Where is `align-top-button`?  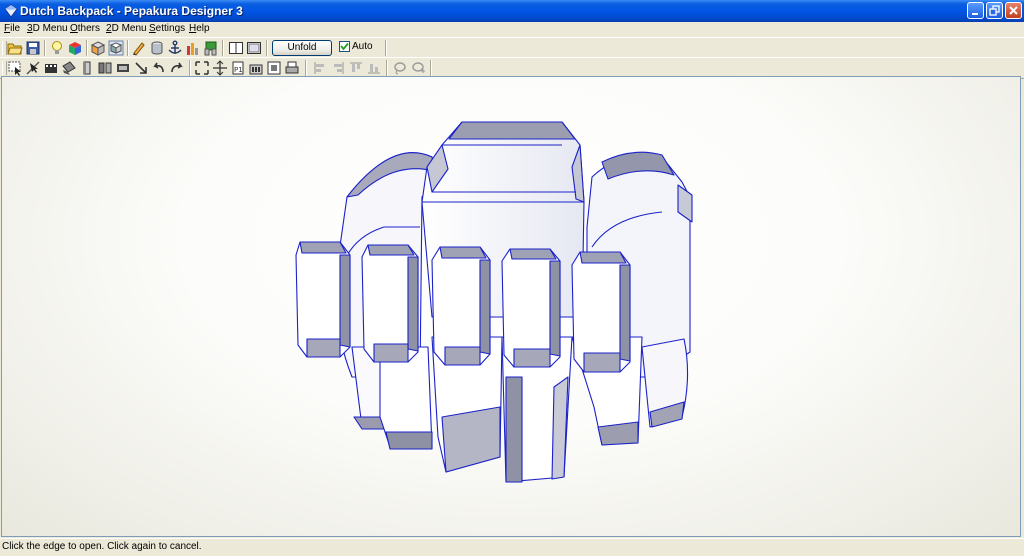
align-top-button is located at coordinates (356, 68).